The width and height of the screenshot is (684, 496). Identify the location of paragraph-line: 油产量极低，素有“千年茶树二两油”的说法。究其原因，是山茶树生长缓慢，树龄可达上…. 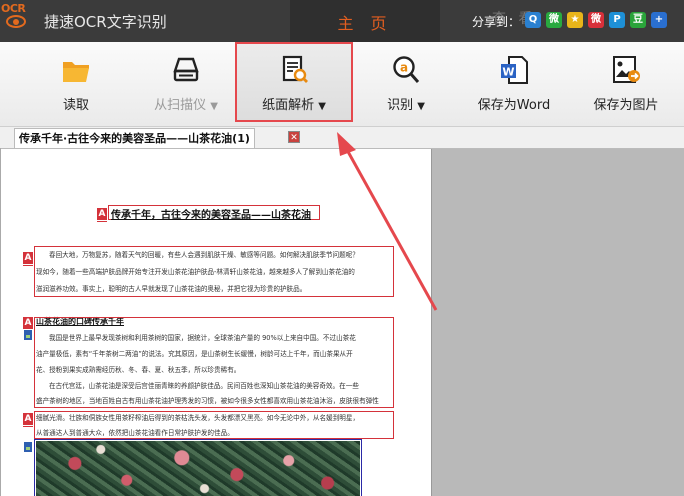
(194, 354).